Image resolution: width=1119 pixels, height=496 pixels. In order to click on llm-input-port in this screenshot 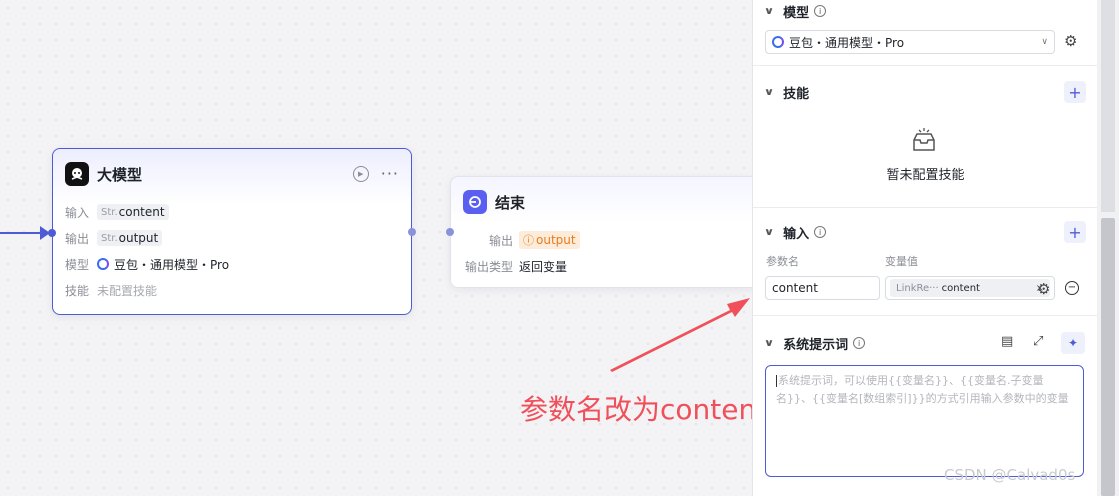, I will do `click(52, 233)`.